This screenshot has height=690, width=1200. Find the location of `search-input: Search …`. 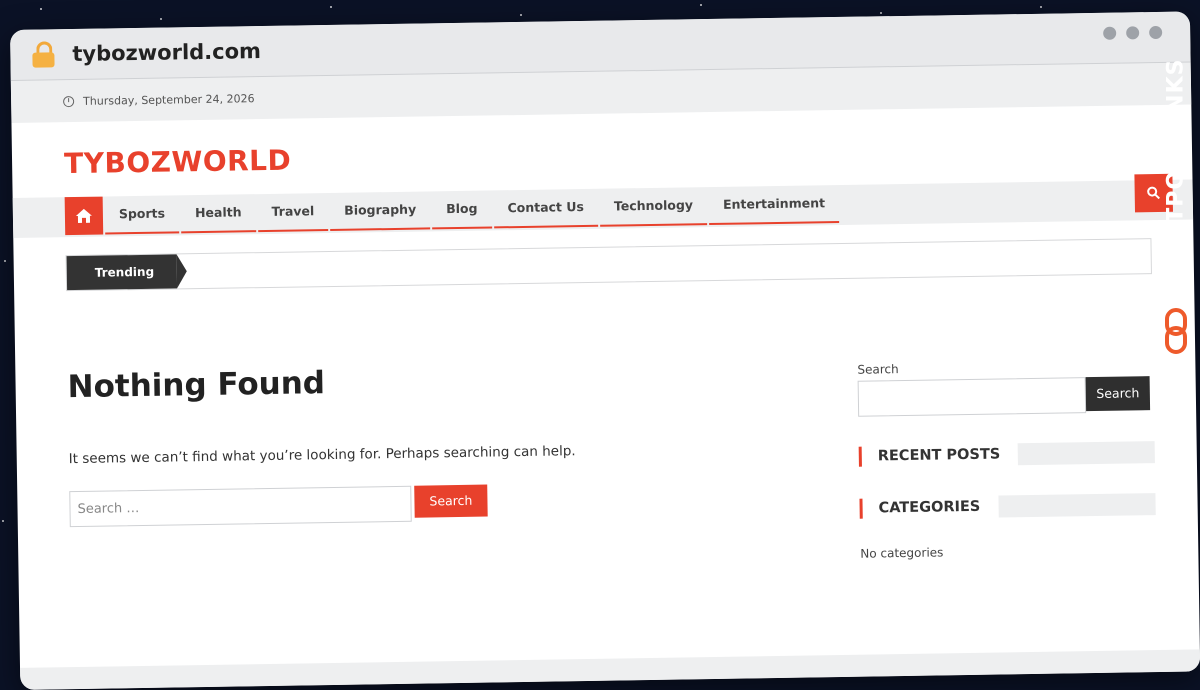

search-input: Search … is located at coordinates (240, 506).